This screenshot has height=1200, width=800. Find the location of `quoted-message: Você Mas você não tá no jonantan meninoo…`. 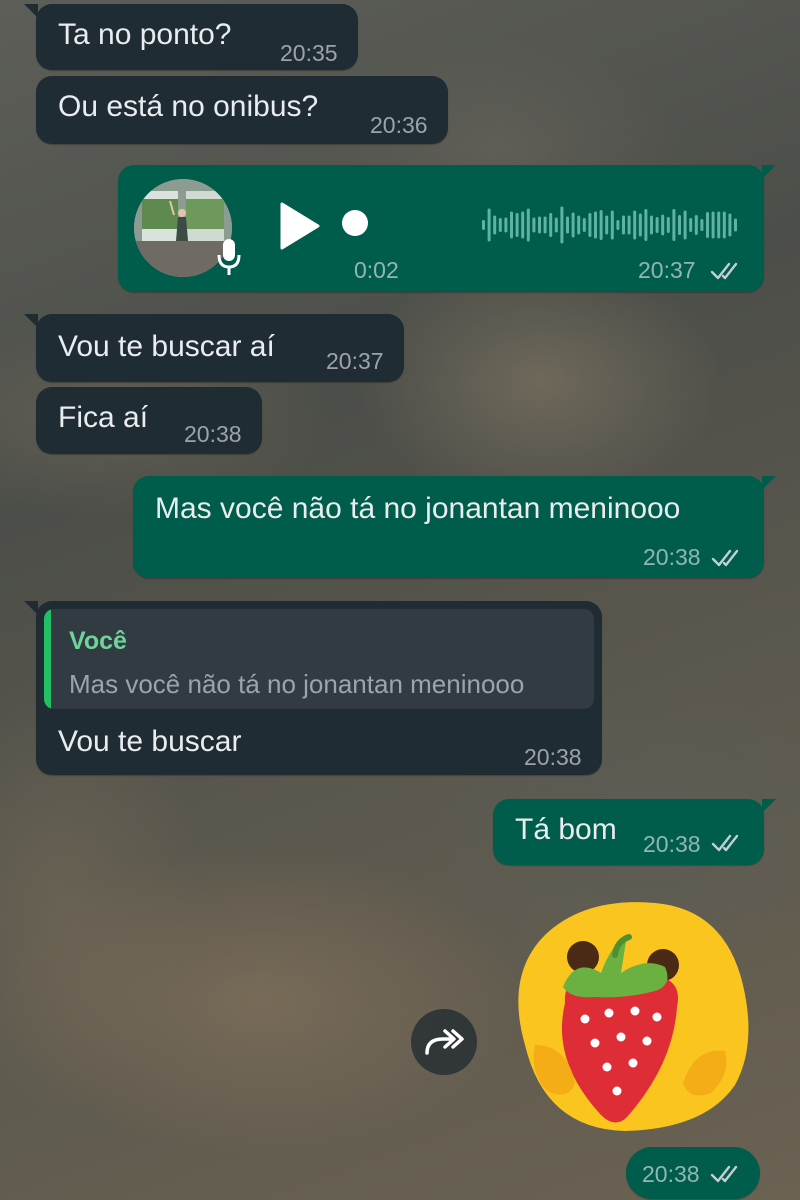

quoted-message: Você Mas você não tá no jonantan meninoo… is located at coordinates (319, 659).